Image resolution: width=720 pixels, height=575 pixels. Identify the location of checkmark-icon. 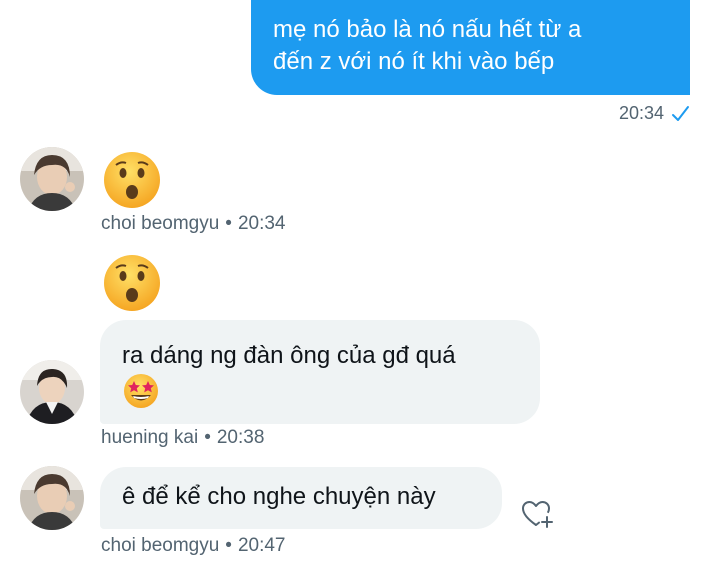
(680, 113).